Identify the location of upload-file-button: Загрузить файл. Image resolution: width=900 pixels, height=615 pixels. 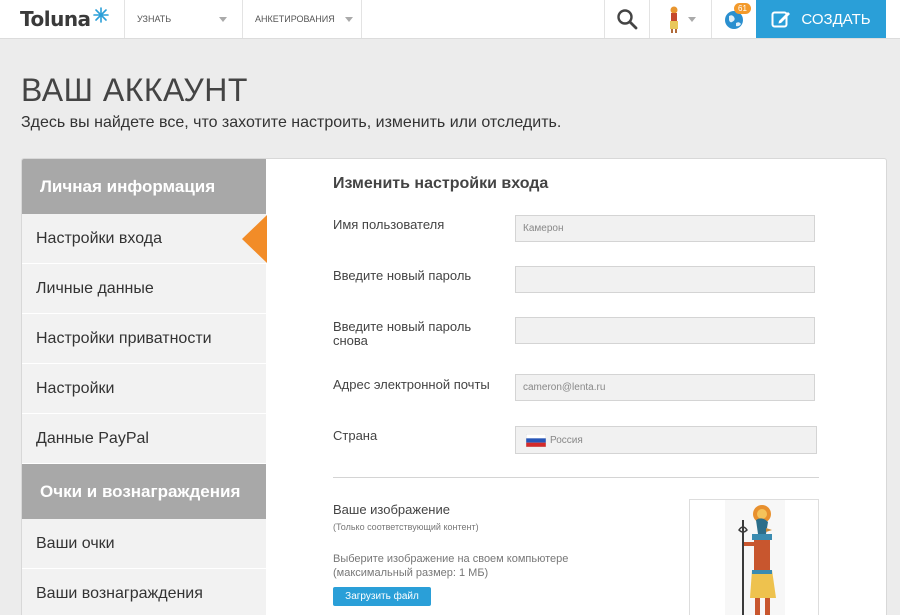
(382, 596).